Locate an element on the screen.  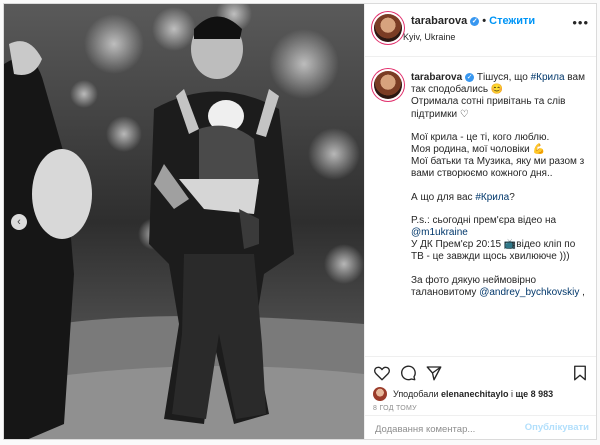
liker-avatar is located at coordinates (380, 394).